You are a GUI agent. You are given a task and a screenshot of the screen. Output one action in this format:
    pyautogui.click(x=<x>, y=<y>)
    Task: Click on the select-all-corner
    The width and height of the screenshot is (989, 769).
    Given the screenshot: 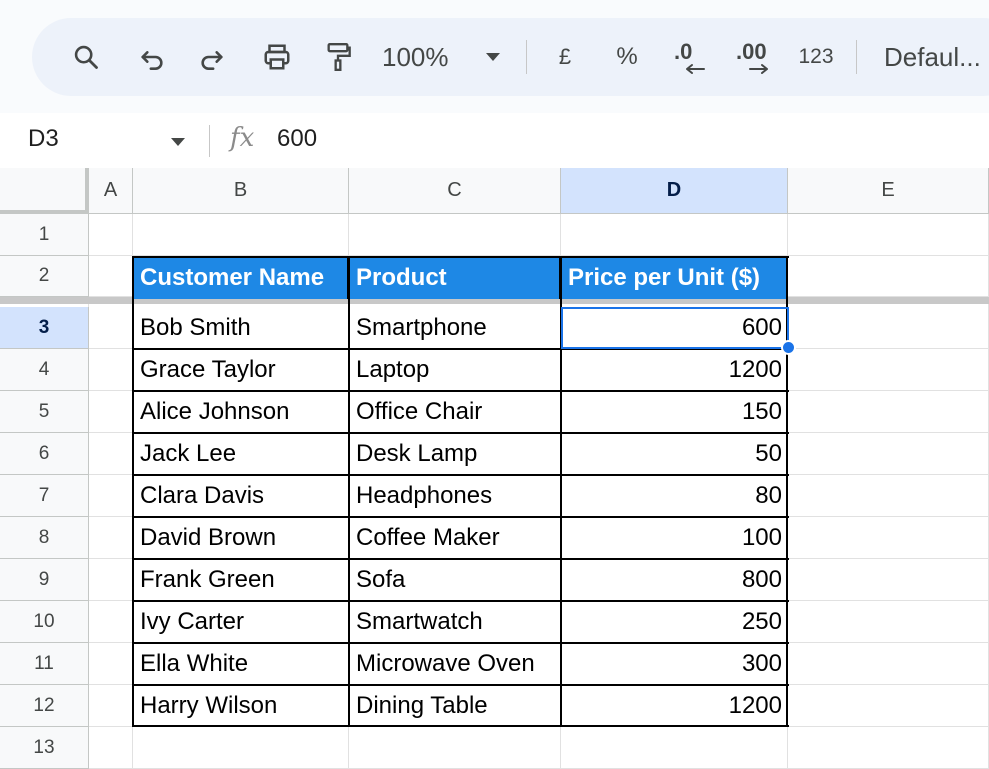 What is the action you would take?
    pyautogui.click(x=44, y=191)
    